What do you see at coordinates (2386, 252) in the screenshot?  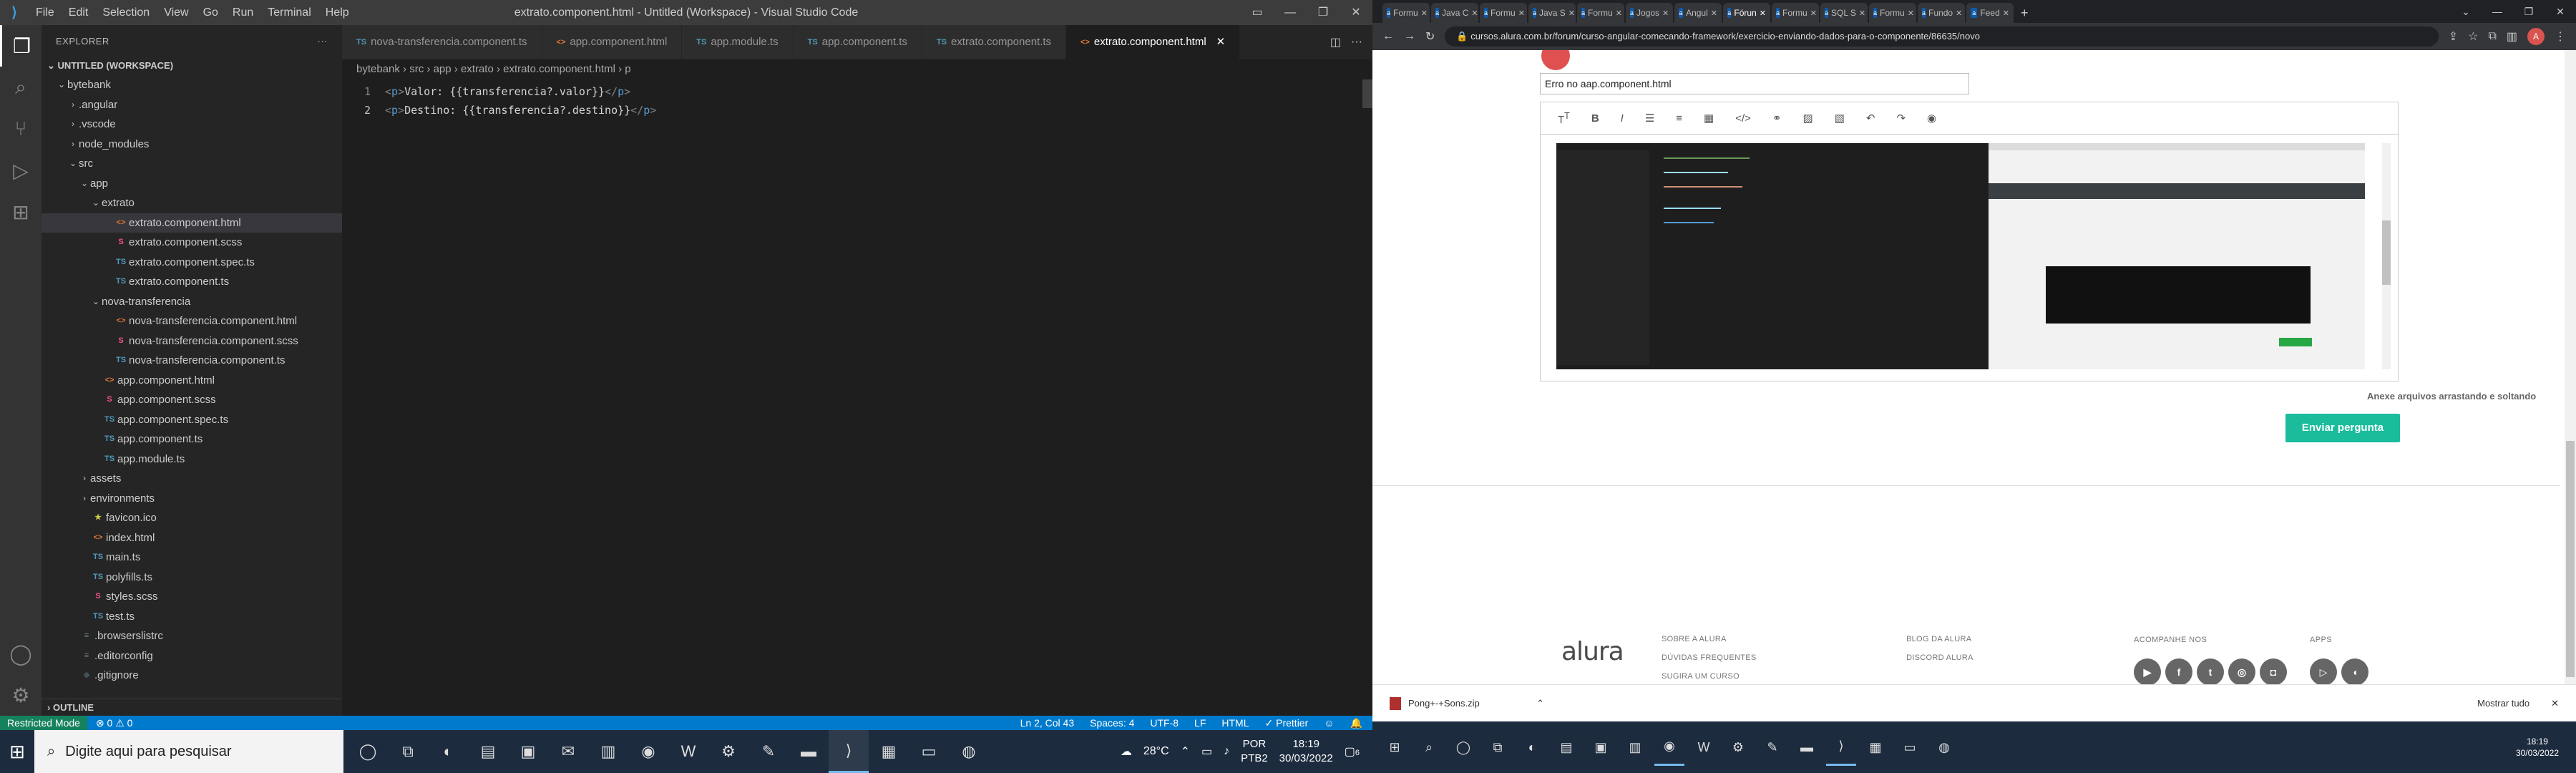 I see `editor-scroll-thumb` at bounding box center [2386, 252].